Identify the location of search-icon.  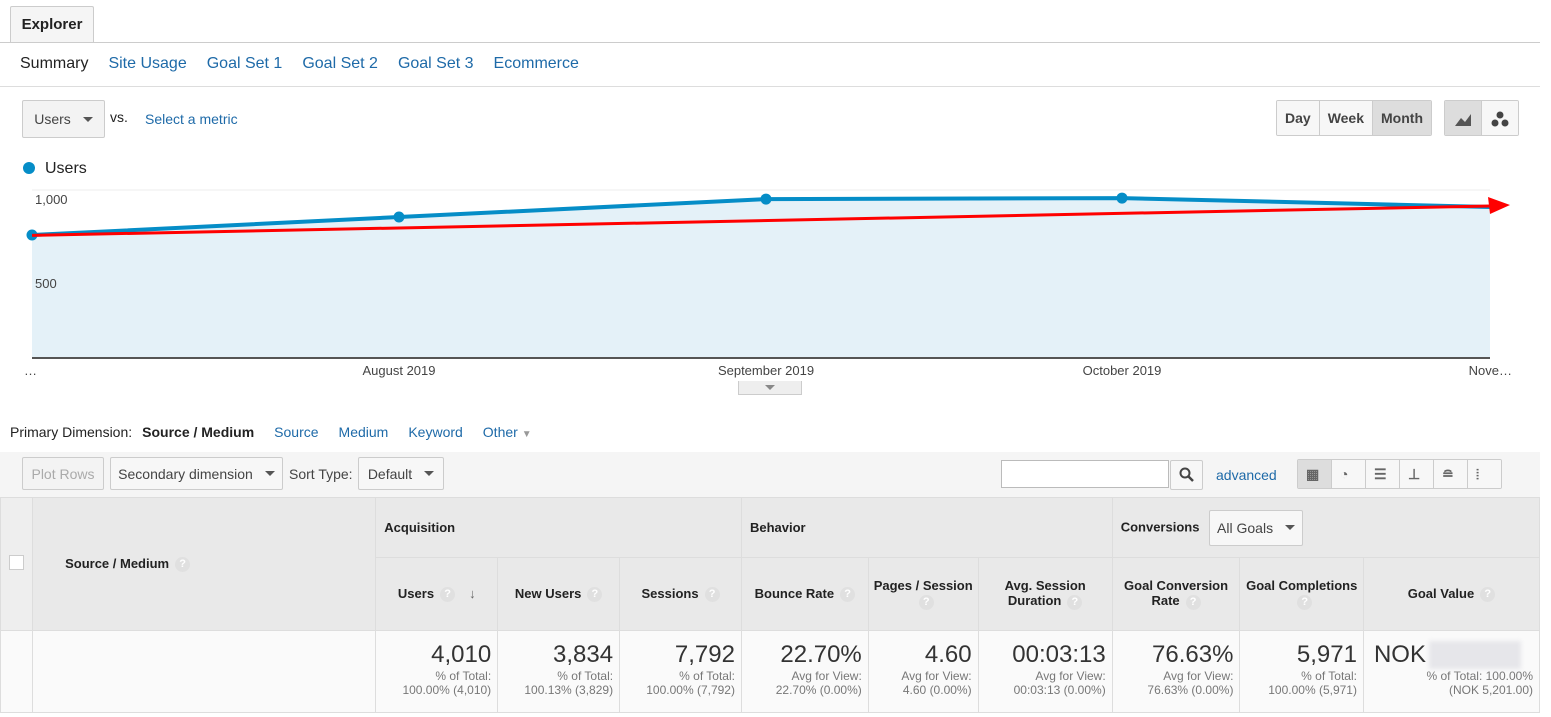
(1186, 475).